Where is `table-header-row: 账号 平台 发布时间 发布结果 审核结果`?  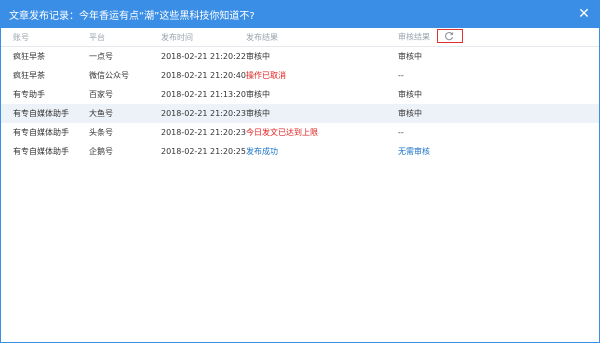
table-header-row: 账号 平台 发布时间 发布结果 审核结果 is located at coordinates (300, 37).